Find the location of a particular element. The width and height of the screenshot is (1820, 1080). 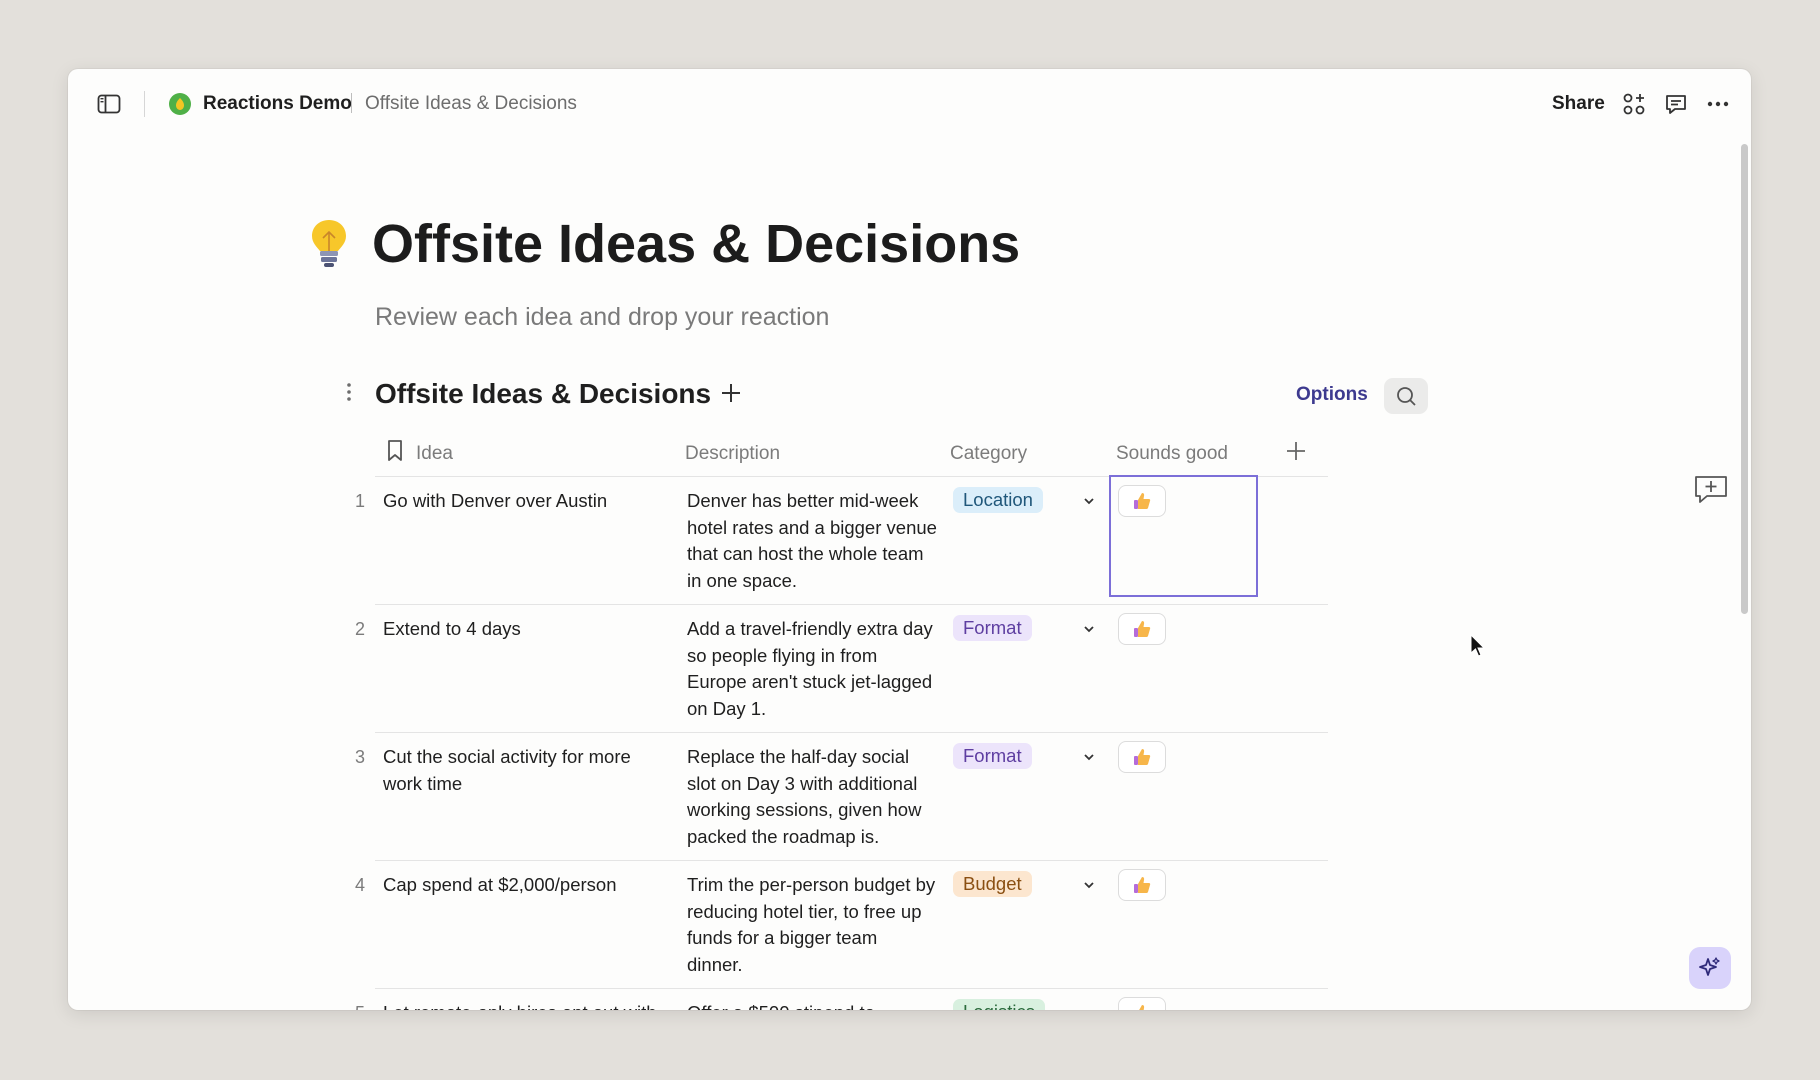

column-header-category: Category is located at coordinates (988, 454).